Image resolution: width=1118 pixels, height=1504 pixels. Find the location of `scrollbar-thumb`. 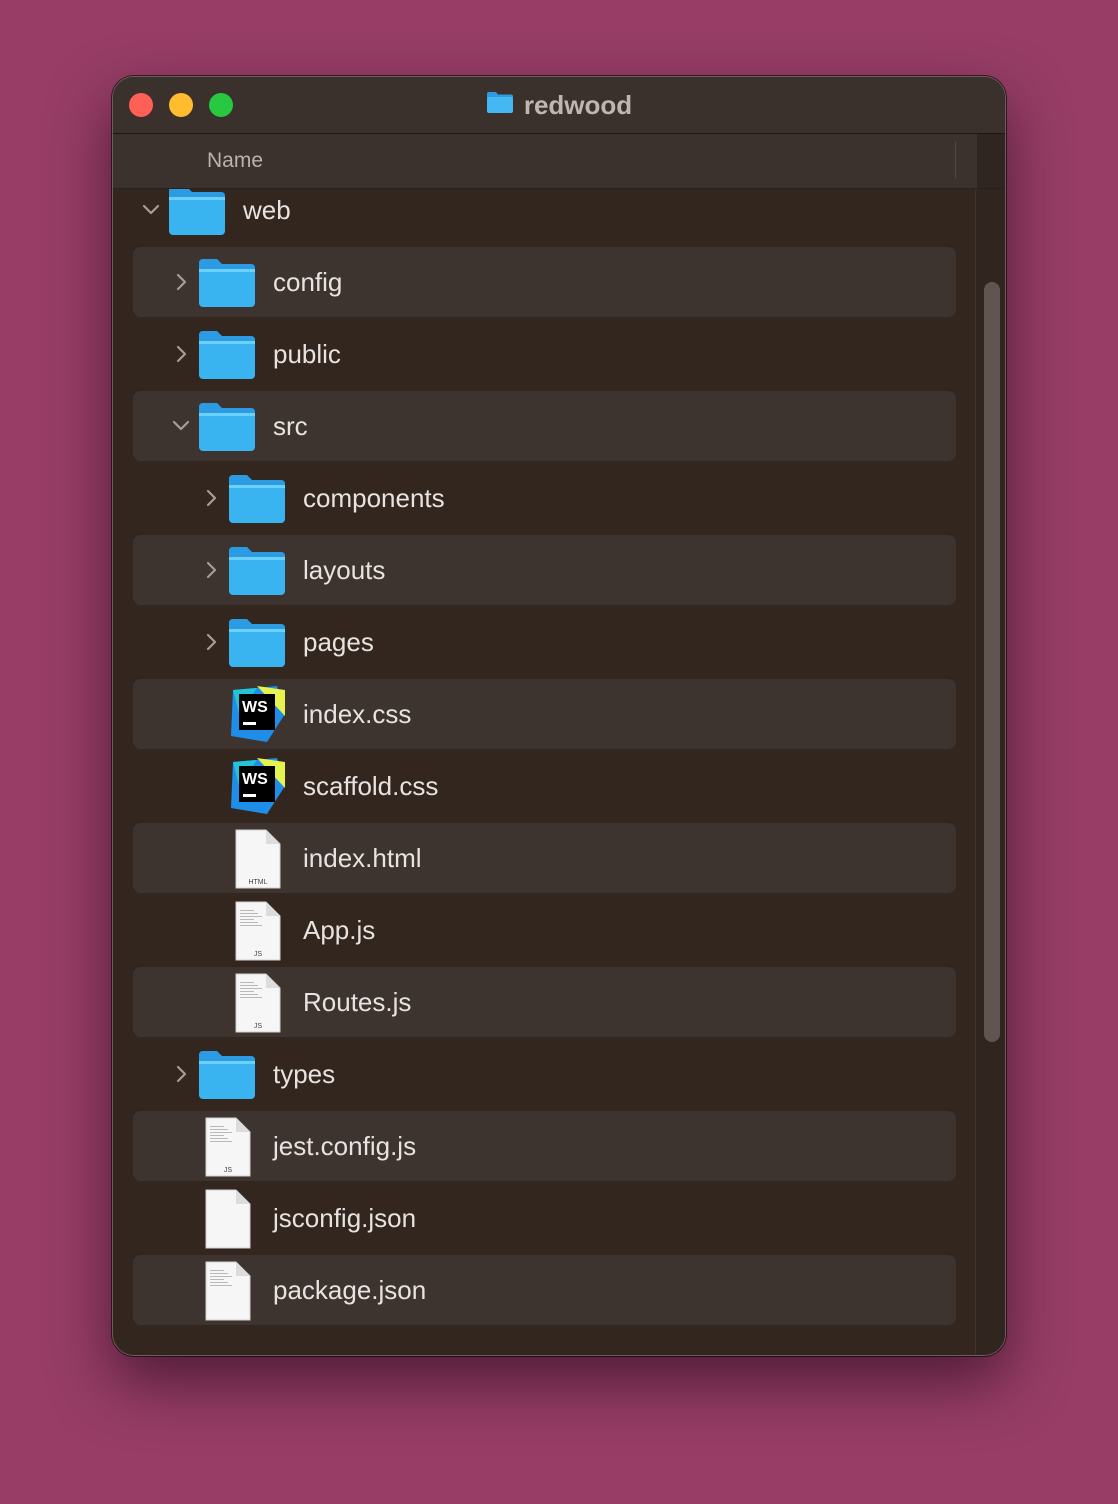

scrollbar-thumb is located at coordinates (992, 662).